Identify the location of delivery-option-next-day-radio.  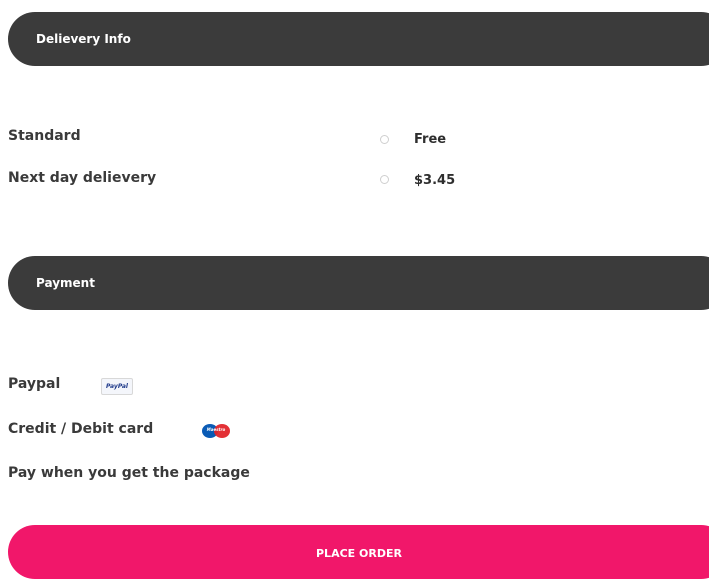
(384, 179).